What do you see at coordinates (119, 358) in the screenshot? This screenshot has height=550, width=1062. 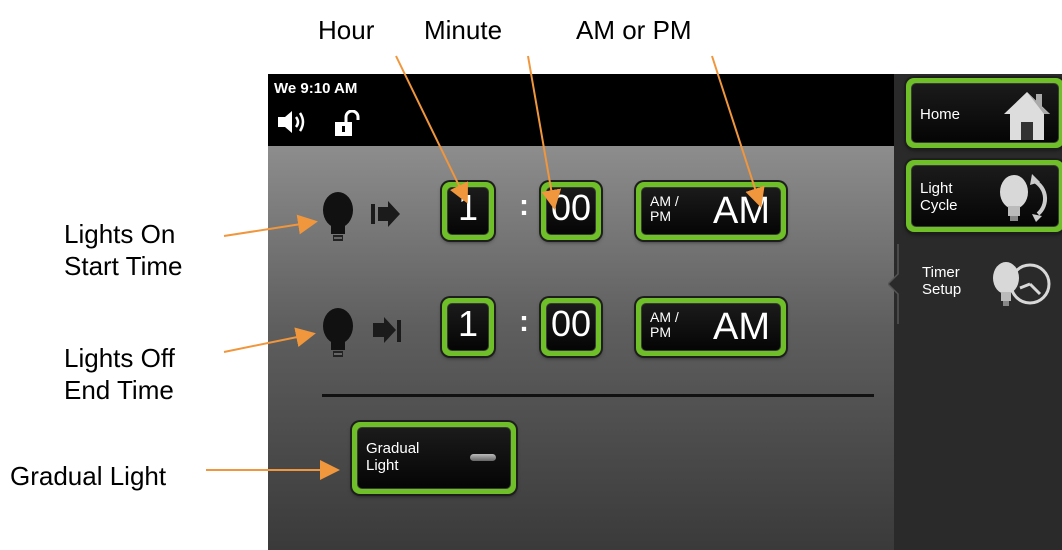 I see `callout-lights-off-line1: Lights Off` at bounding box center [119, 358].